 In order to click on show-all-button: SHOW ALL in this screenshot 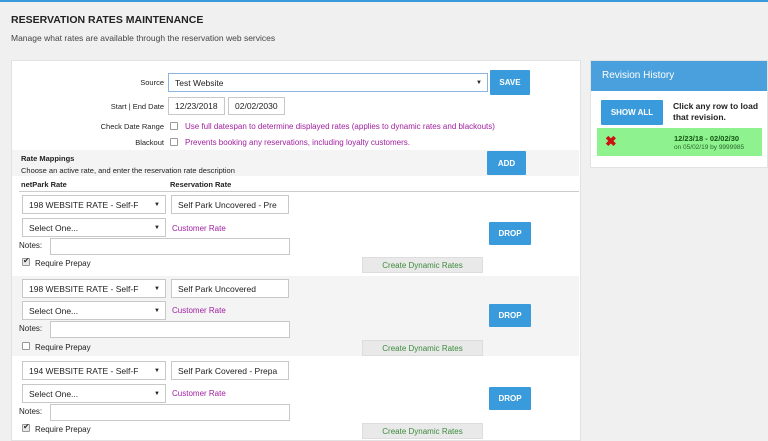, I will do `click(632, 112)`.